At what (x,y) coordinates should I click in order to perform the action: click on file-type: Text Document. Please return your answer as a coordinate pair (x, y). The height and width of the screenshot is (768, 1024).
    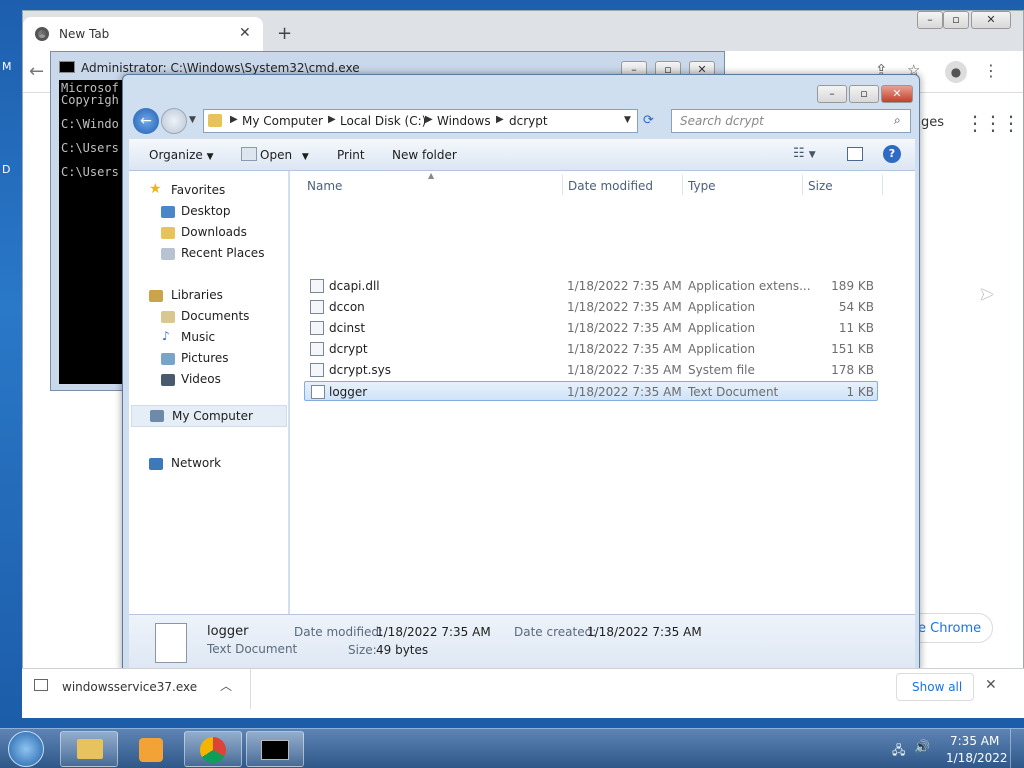
    Looking at the image, I should click on (733, 392).